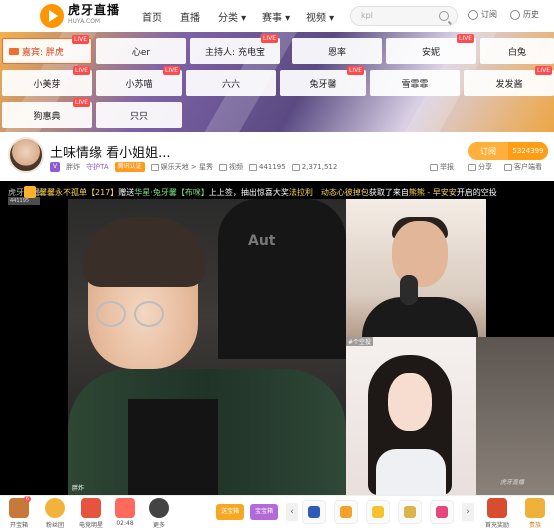 This screenshot has height=530, width=554. Describe the element at coordinates (300, 192) in the screenshot. I see `ticker-text: 法拉利` at that location.